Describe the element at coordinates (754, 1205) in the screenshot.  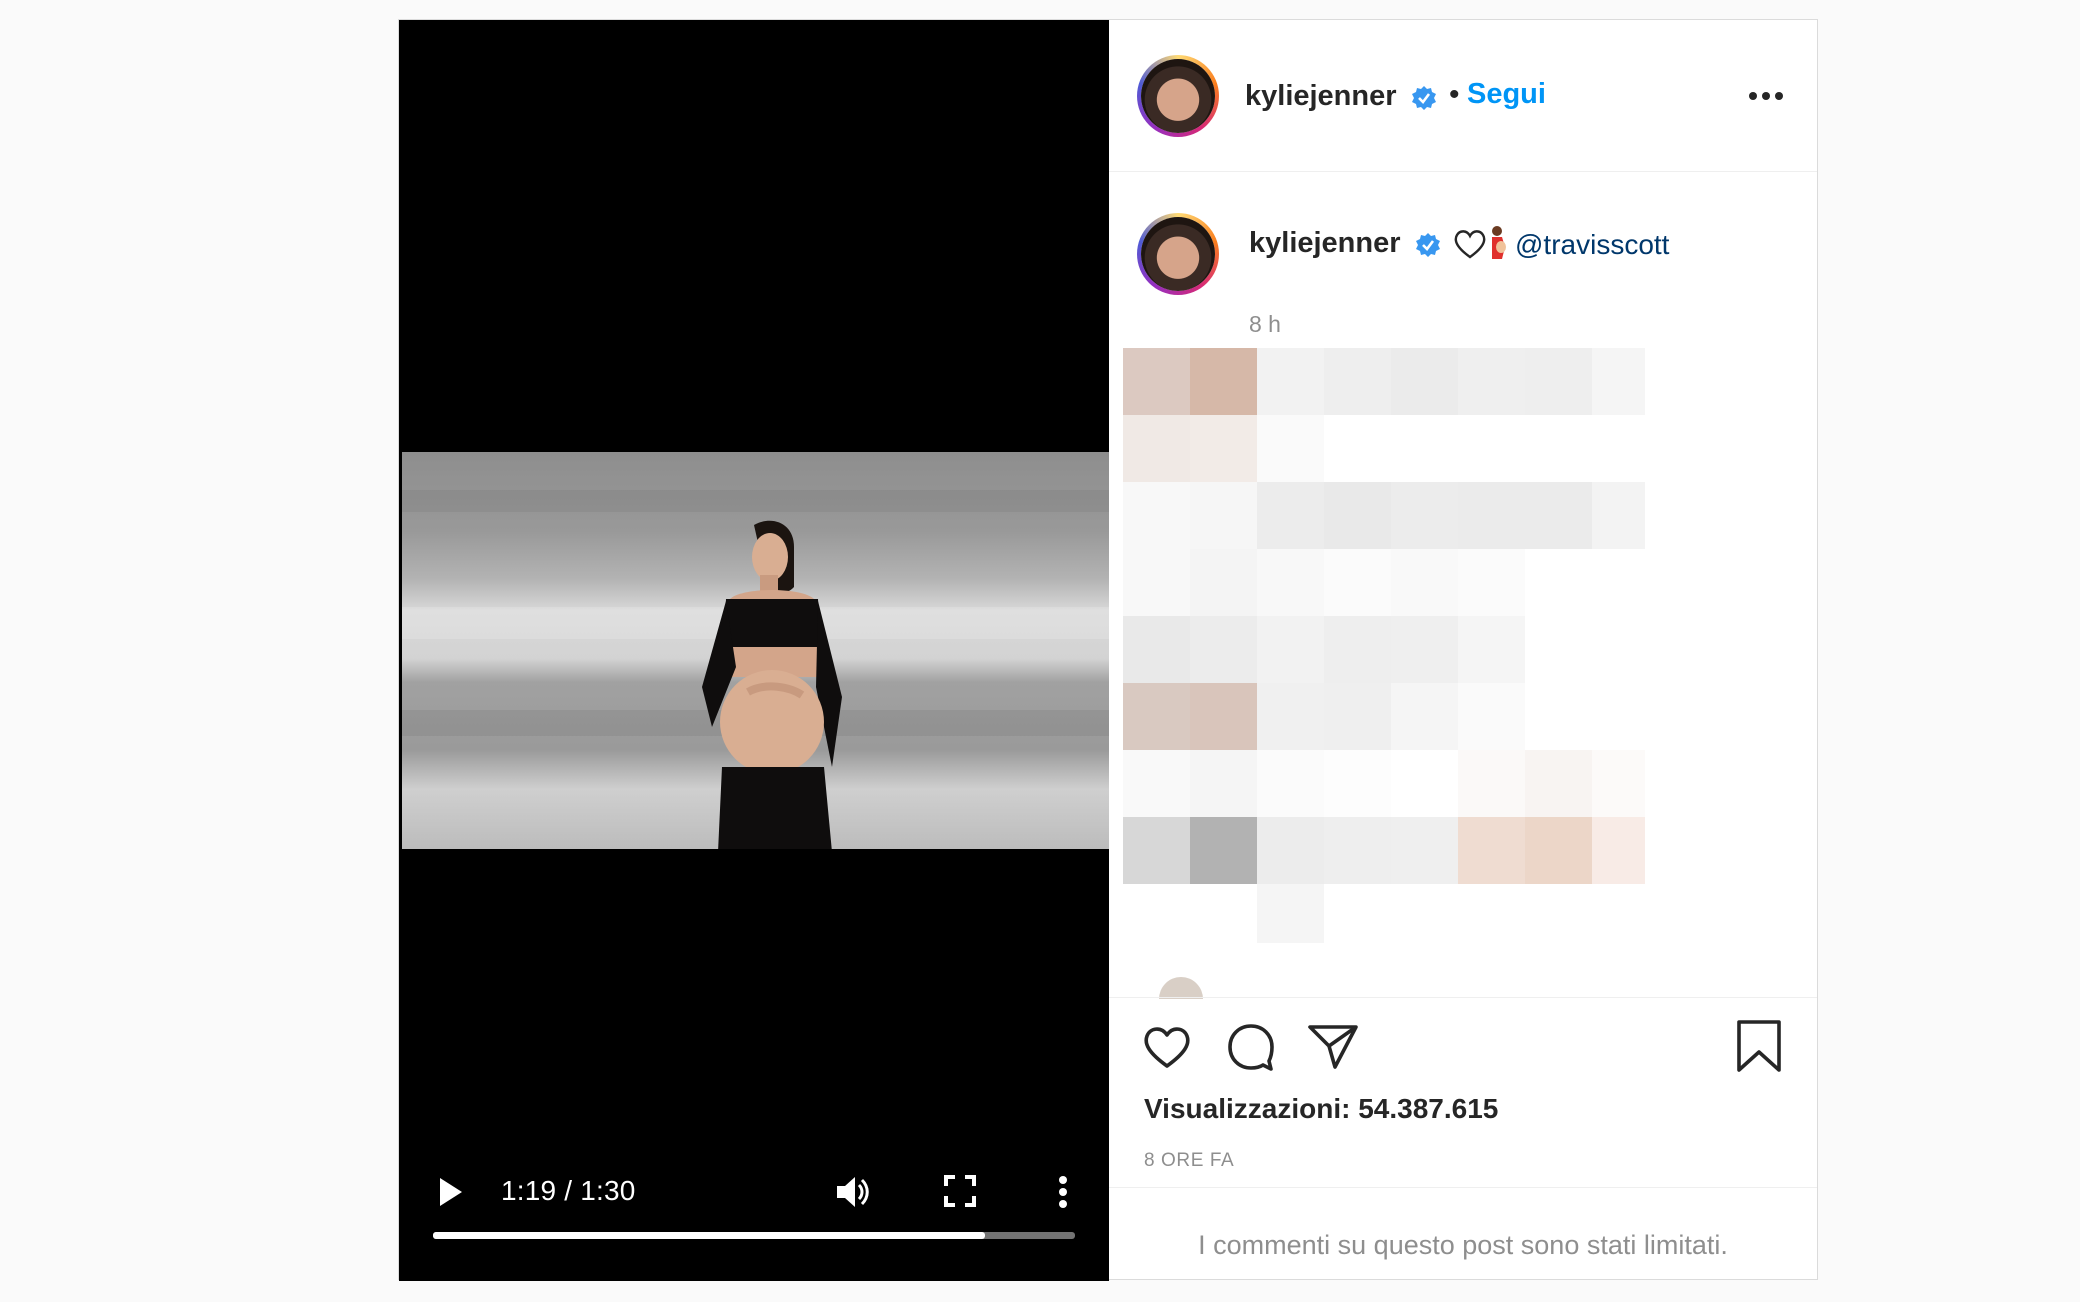
I see `video-controls: 1:19 / 1:30` at that location.